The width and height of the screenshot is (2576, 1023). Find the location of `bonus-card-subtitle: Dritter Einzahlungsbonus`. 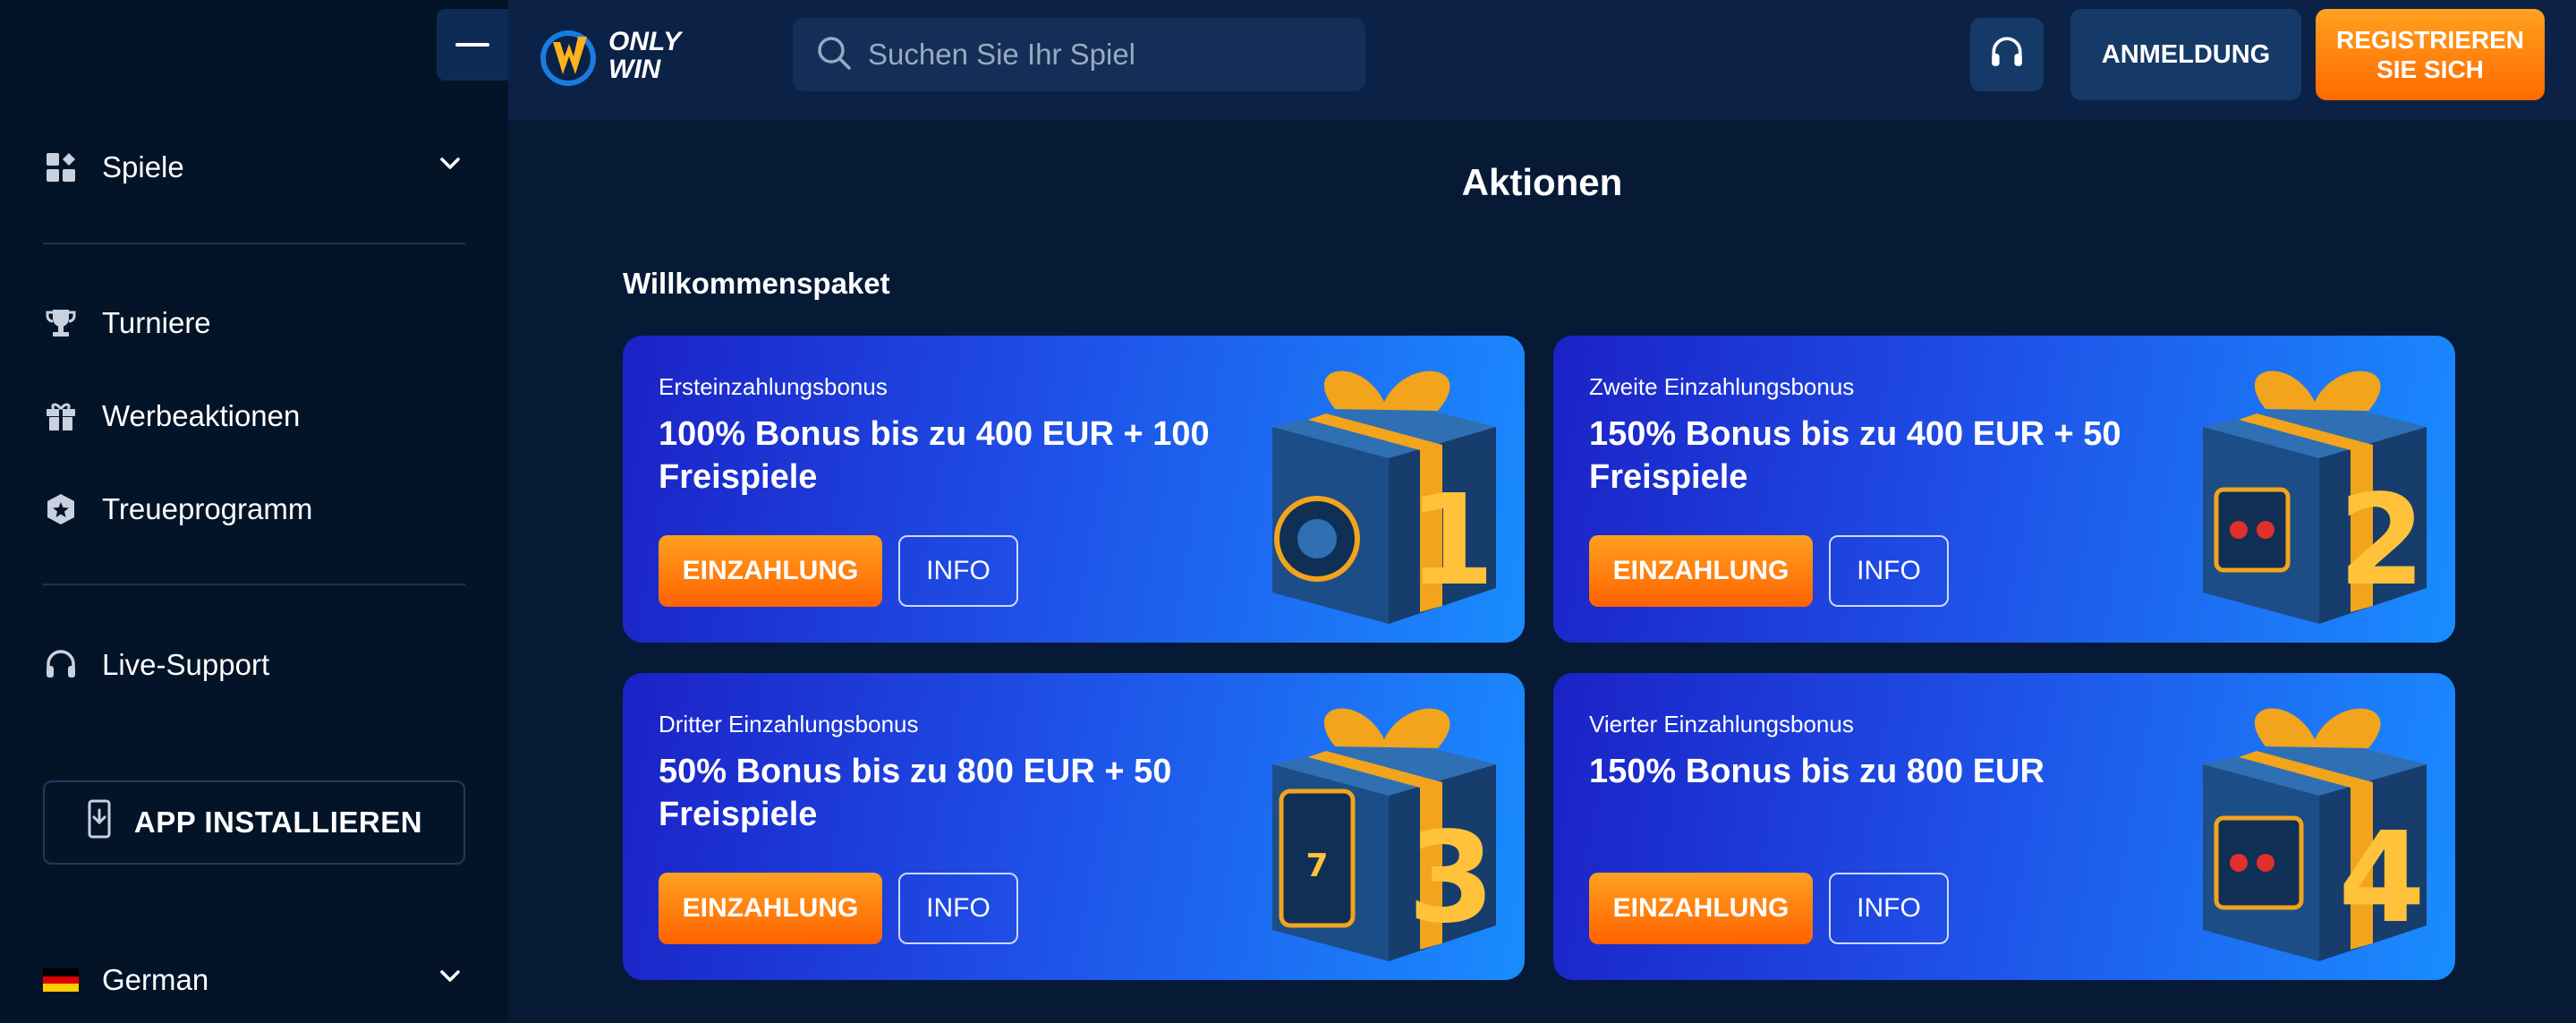

bonus-card-subtitle: Dritter Einzahlungsbonus is located at coordinates (789, 724).